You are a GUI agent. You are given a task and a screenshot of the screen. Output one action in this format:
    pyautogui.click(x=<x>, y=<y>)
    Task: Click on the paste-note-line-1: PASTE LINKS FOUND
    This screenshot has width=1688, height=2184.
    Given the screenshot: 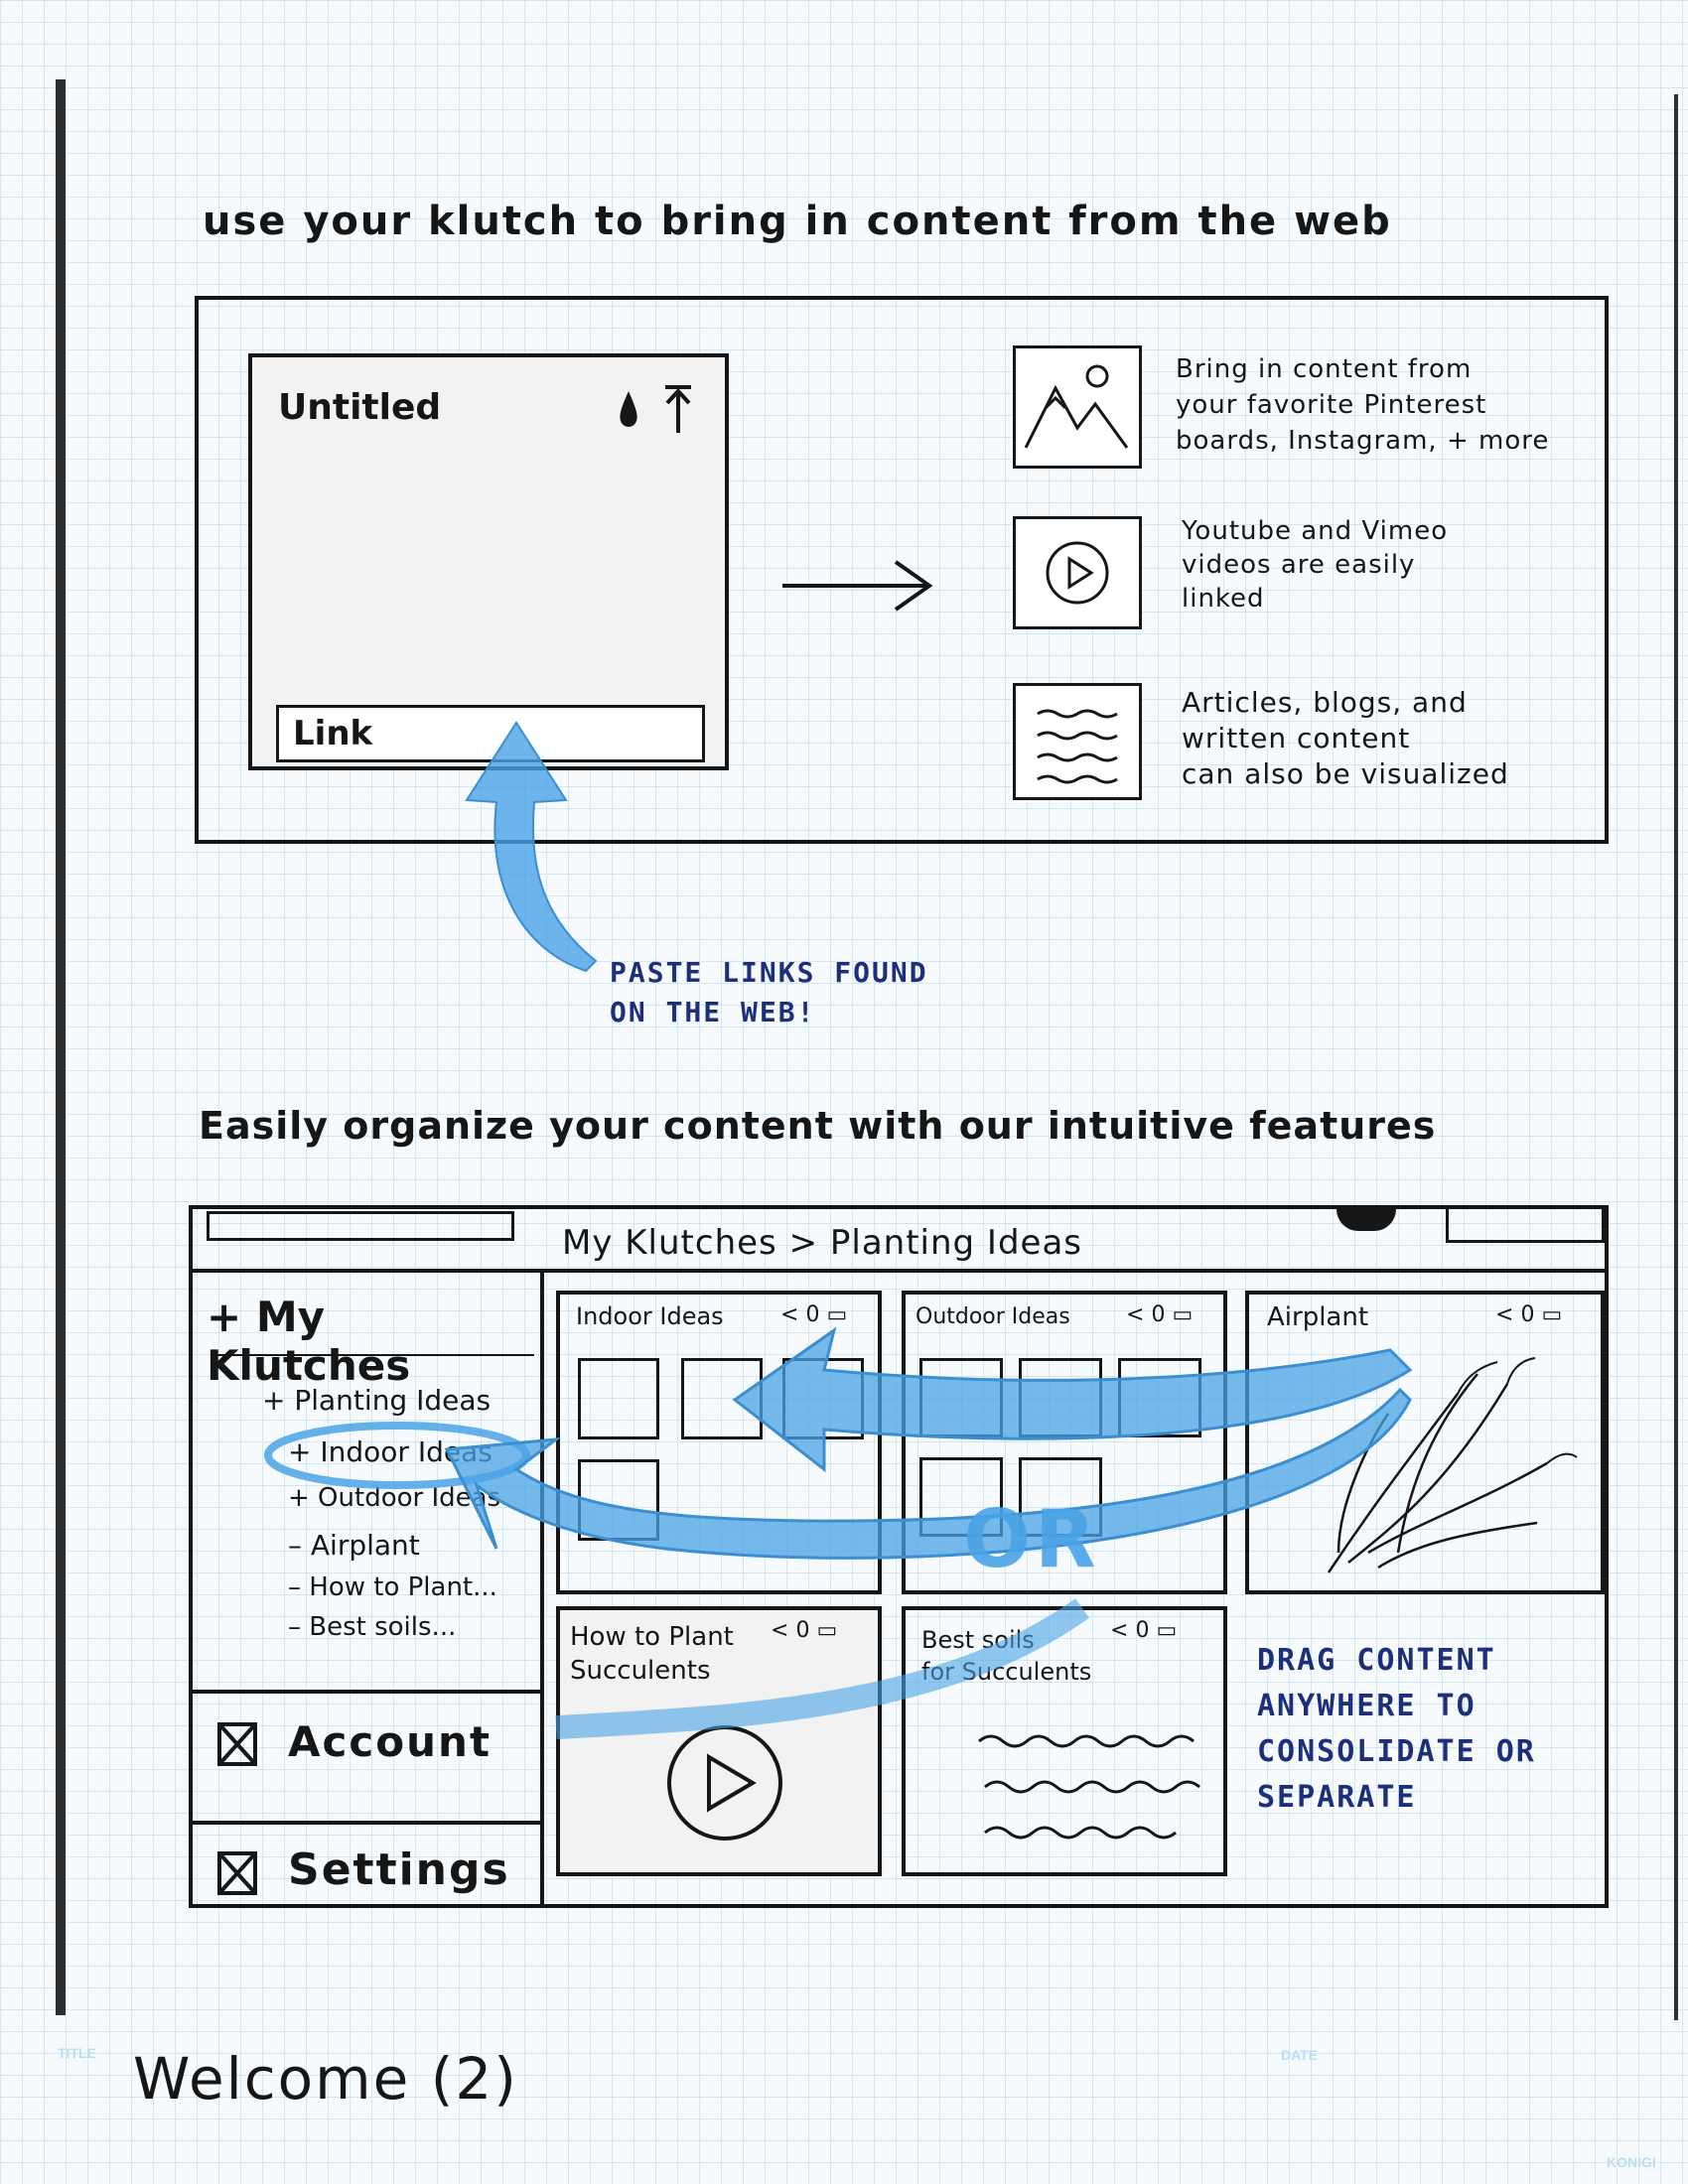 What is the action you would take?
    pyautogui.click(x=769, y=972)
    